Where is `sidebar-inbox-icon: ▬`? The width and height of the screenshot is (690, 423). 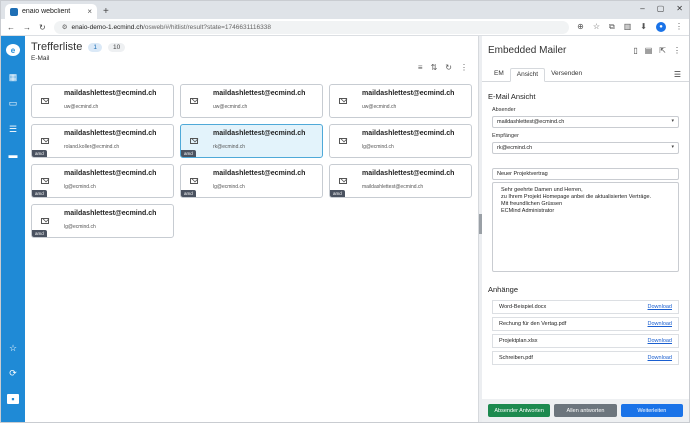 sidebar-inbox-icon: ▬ is located at coordinates (13, 155).